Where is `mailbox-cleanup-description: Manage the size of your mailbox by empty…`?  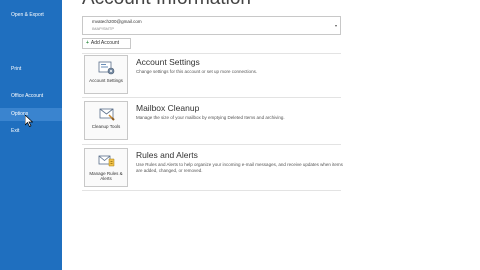
mailbox-cleanup-description: Manage the size of your mailbox by empty… is located at coordinates (210, 117).